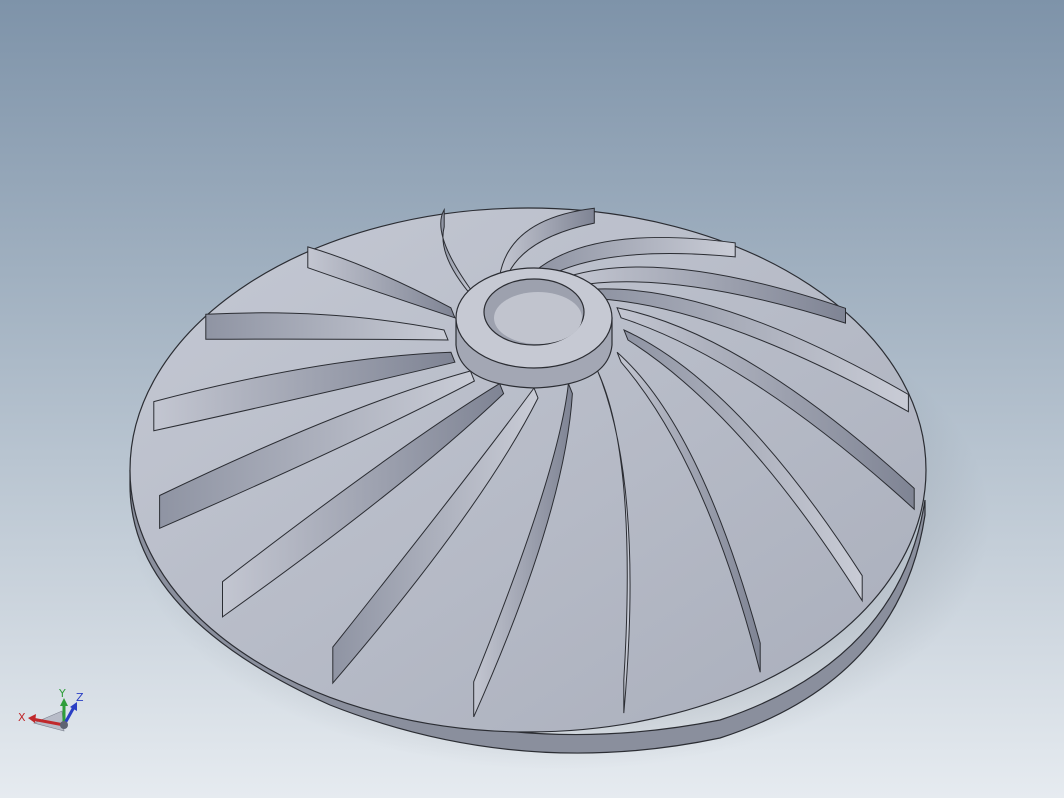 This screenshot has height=798, width=1064. I want to click on x-axis-head, so click(32, 718).